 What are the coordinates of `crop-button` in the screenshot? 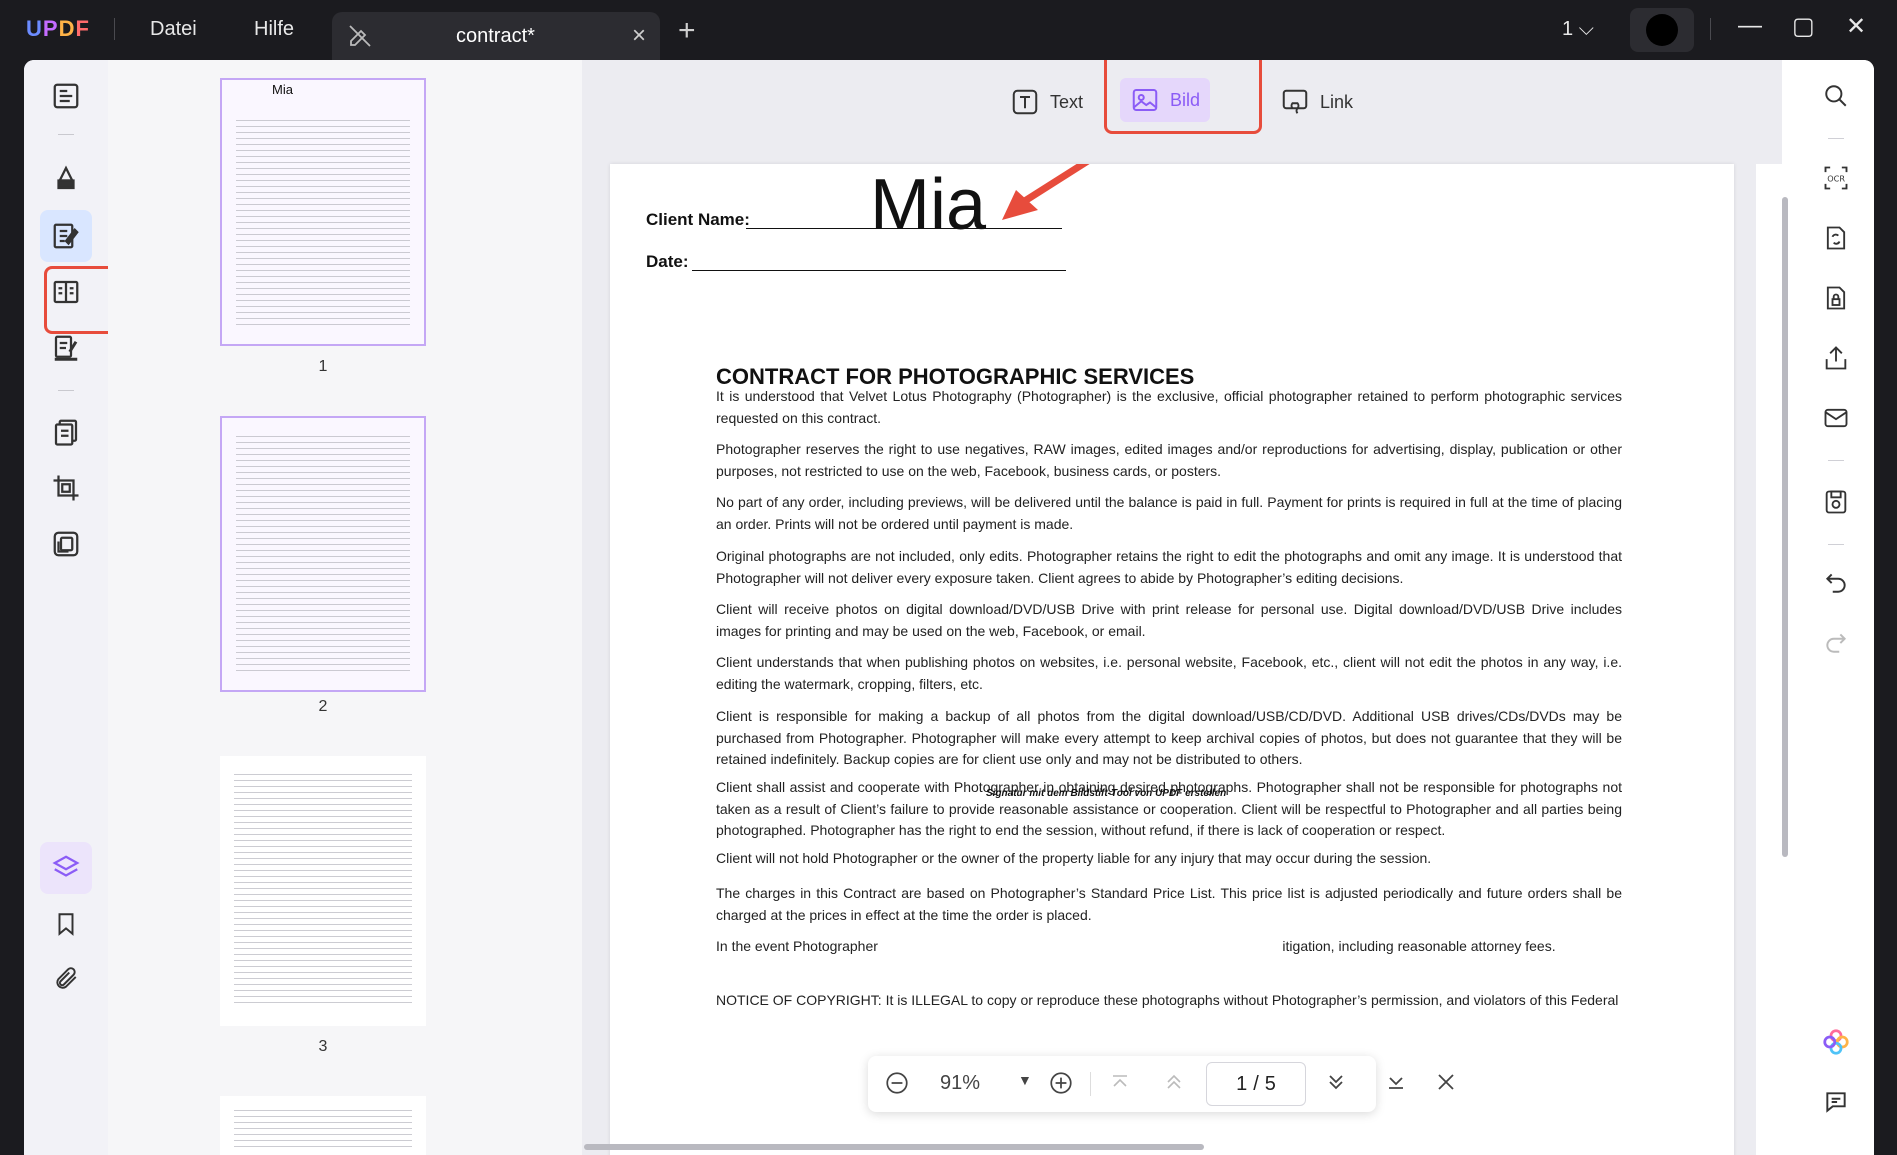 It's located at (66, 488).